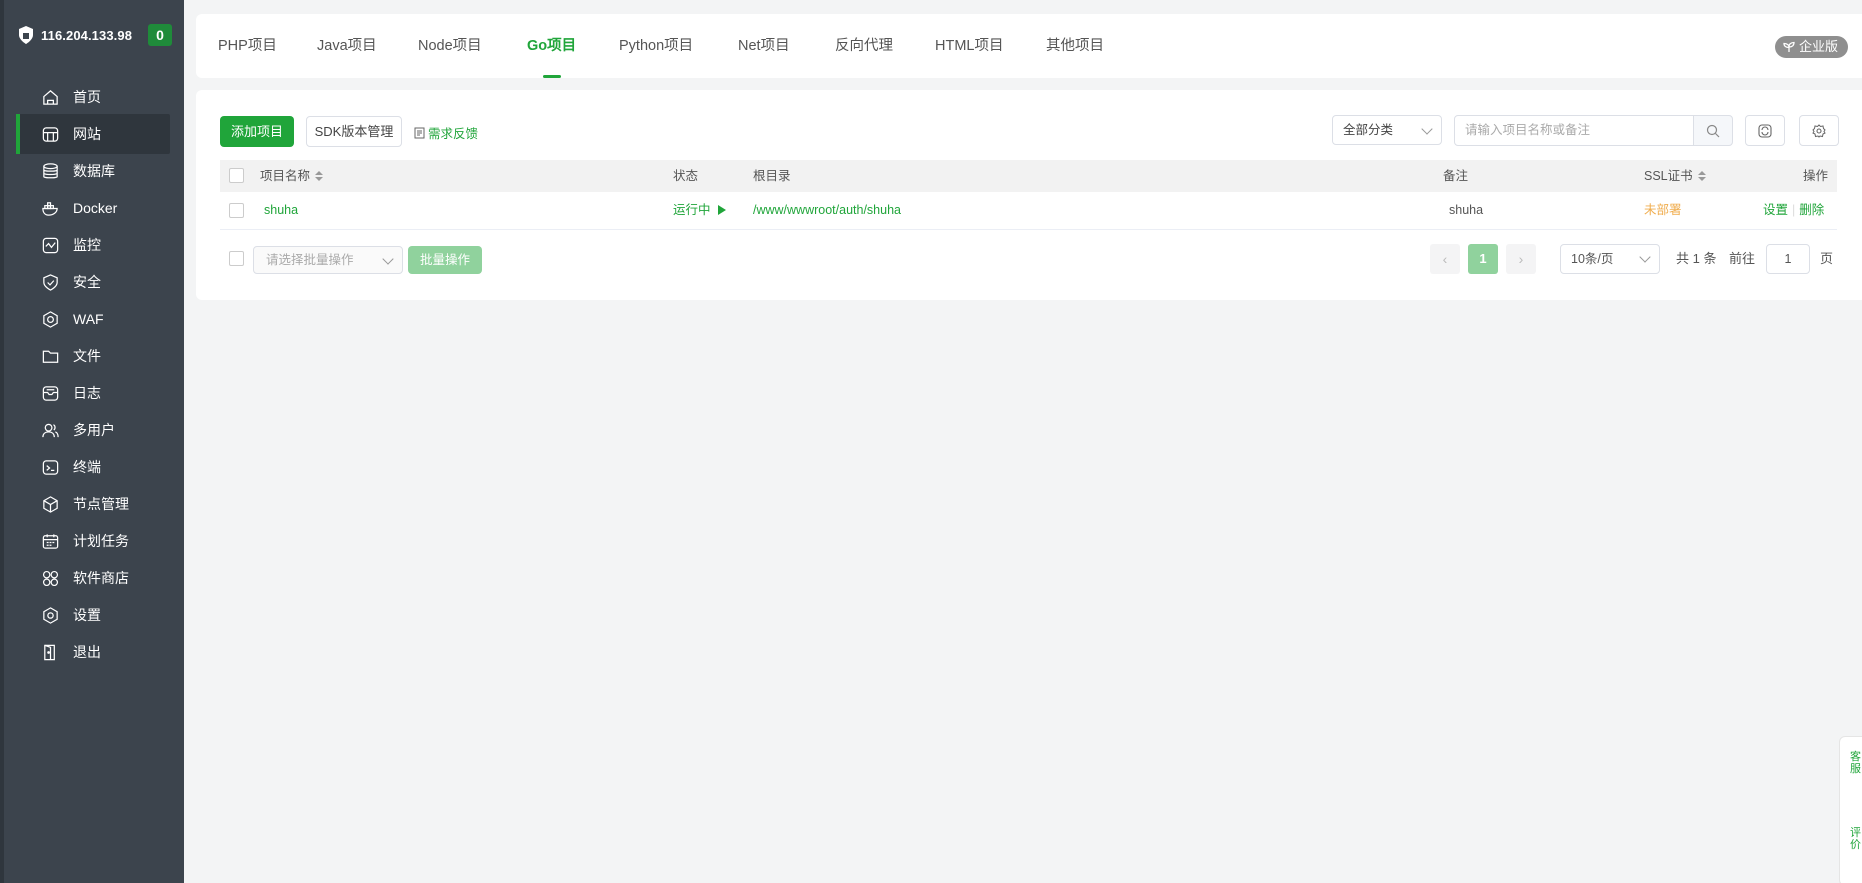 This screenshot has height=883, width=1862. Describe the element at coordinates (1856, 839) in the screenshot. I see `review-button: 评价` at that location.